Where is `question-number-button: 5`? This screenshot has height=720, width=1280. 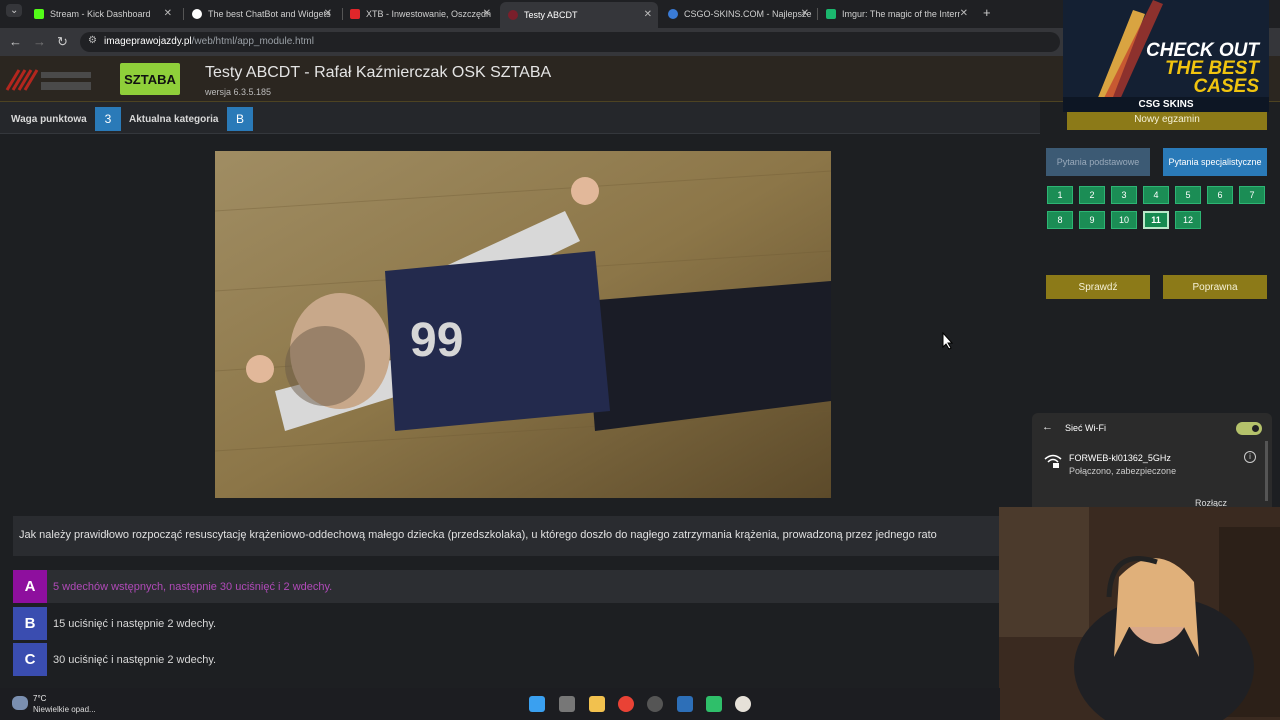
question-number-button: 5 is located at coordinates (1188, 195).